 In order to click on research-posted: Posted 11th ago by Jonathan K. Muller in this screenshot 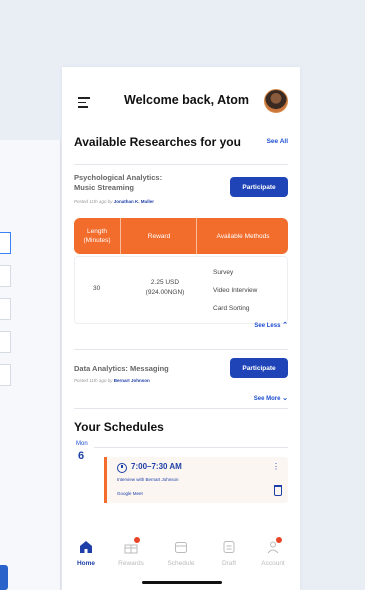, I will do `click(114, 201)`.